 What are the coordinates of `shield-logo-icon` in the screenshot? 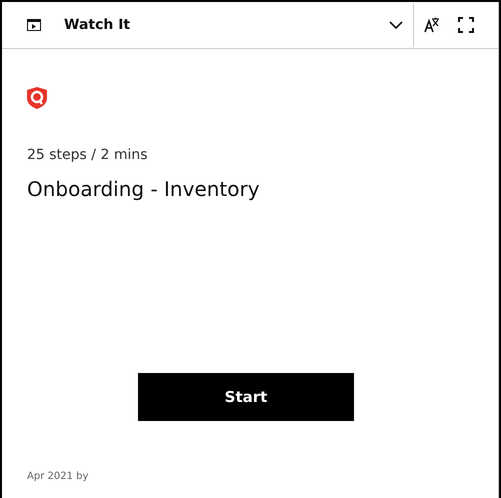 It's located at (37, 98).